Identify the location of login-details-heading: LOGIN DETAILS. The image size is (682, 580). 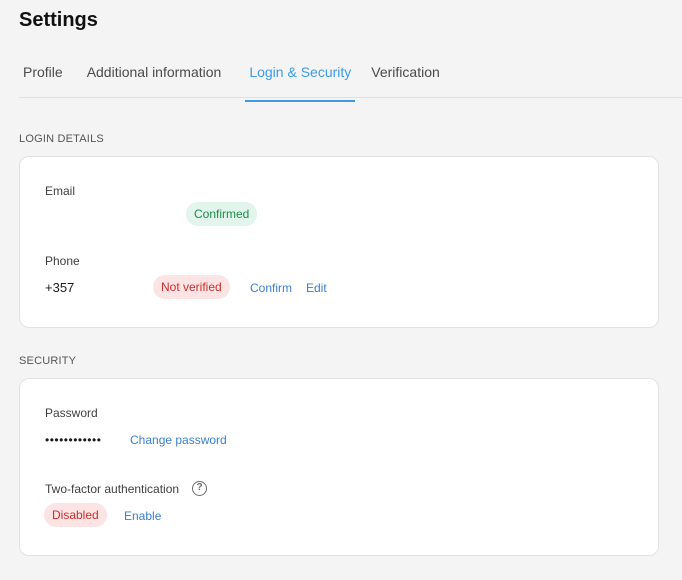
(61, 139).